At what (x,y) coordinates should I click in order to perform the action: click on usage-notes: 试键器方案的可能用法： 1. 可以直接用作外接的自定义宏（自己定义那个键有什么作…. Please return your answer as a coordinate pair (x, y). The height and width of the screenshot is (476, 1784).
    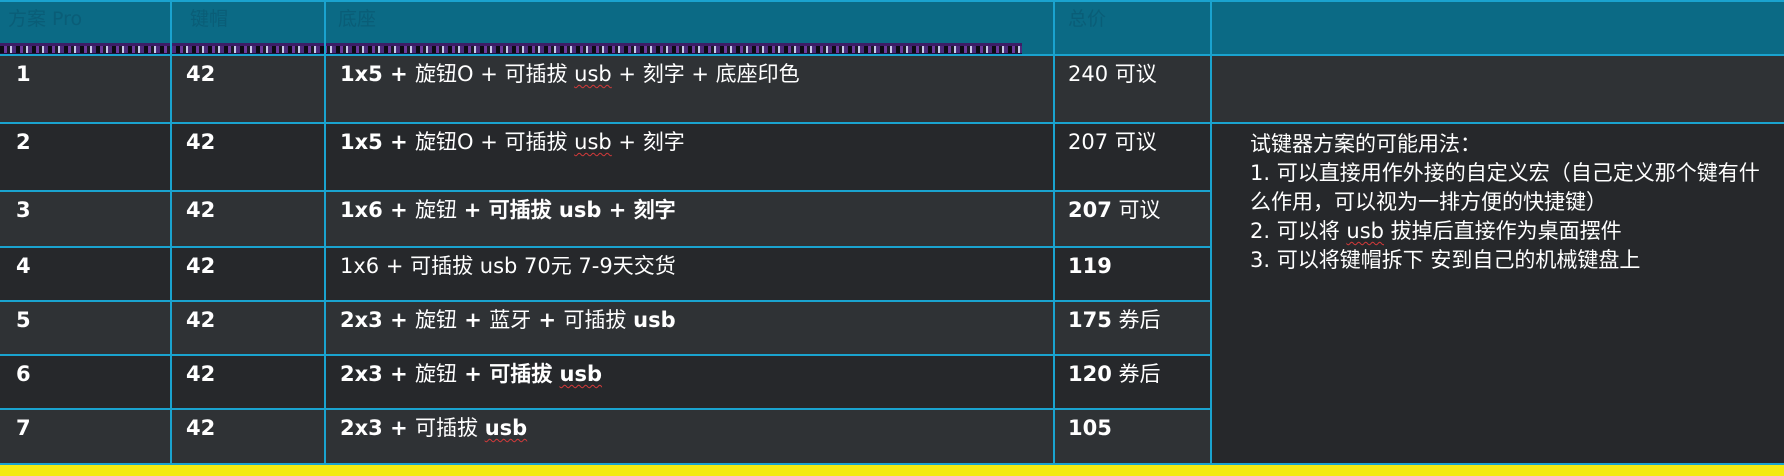
    Looking at the image, I should click on (1510, 202).